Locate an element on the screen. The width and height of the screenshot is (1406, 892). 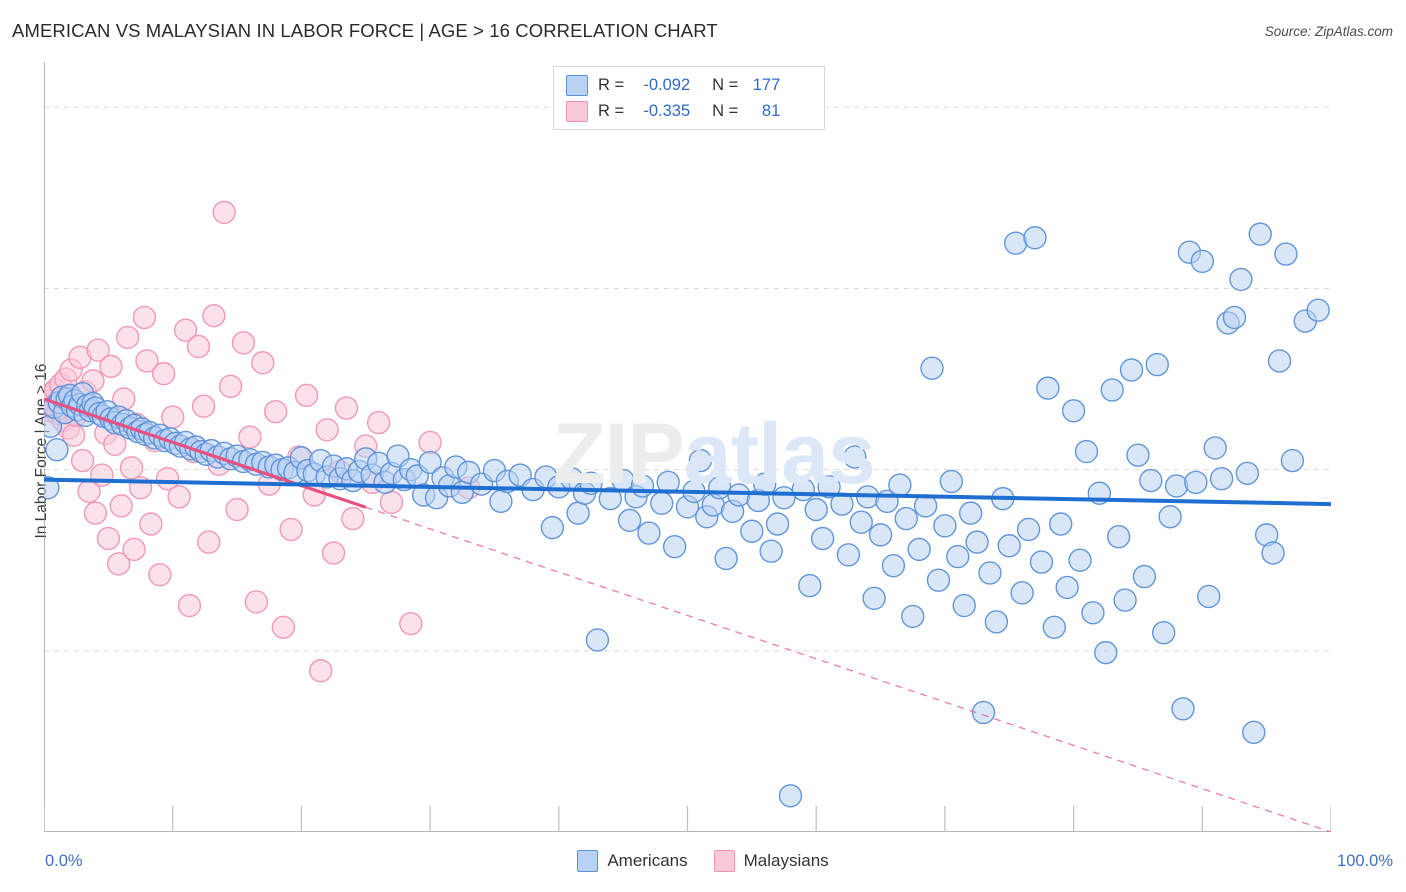
legend-swatch-malaysians is located at coordinates (577, 111).